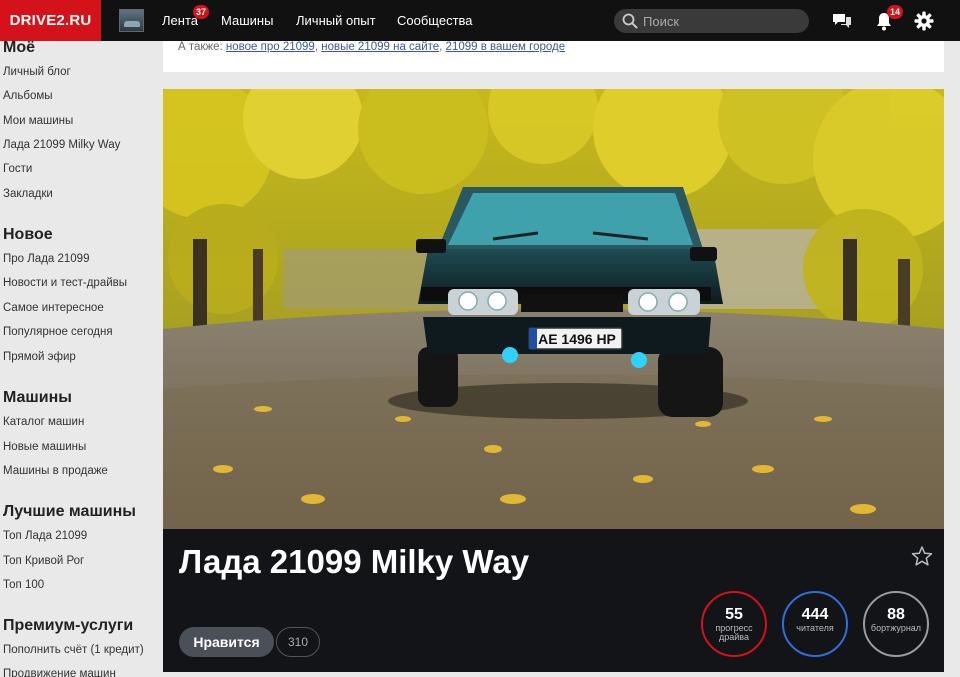 Image resolution: width=960 pixels, height=677 pixels. Describe the element at coordinates (895, 12) in the screenshot. I see `notifications-badge: 14` at that location.